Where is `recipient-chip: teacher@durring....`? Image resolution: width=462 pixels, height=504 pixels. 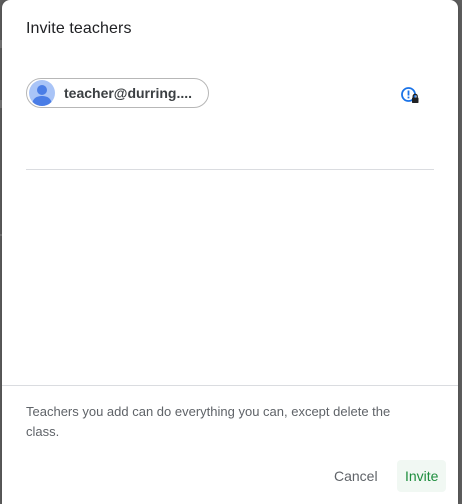 recipient-chip: teacher@durring.... is located at coordinates (117, 93).